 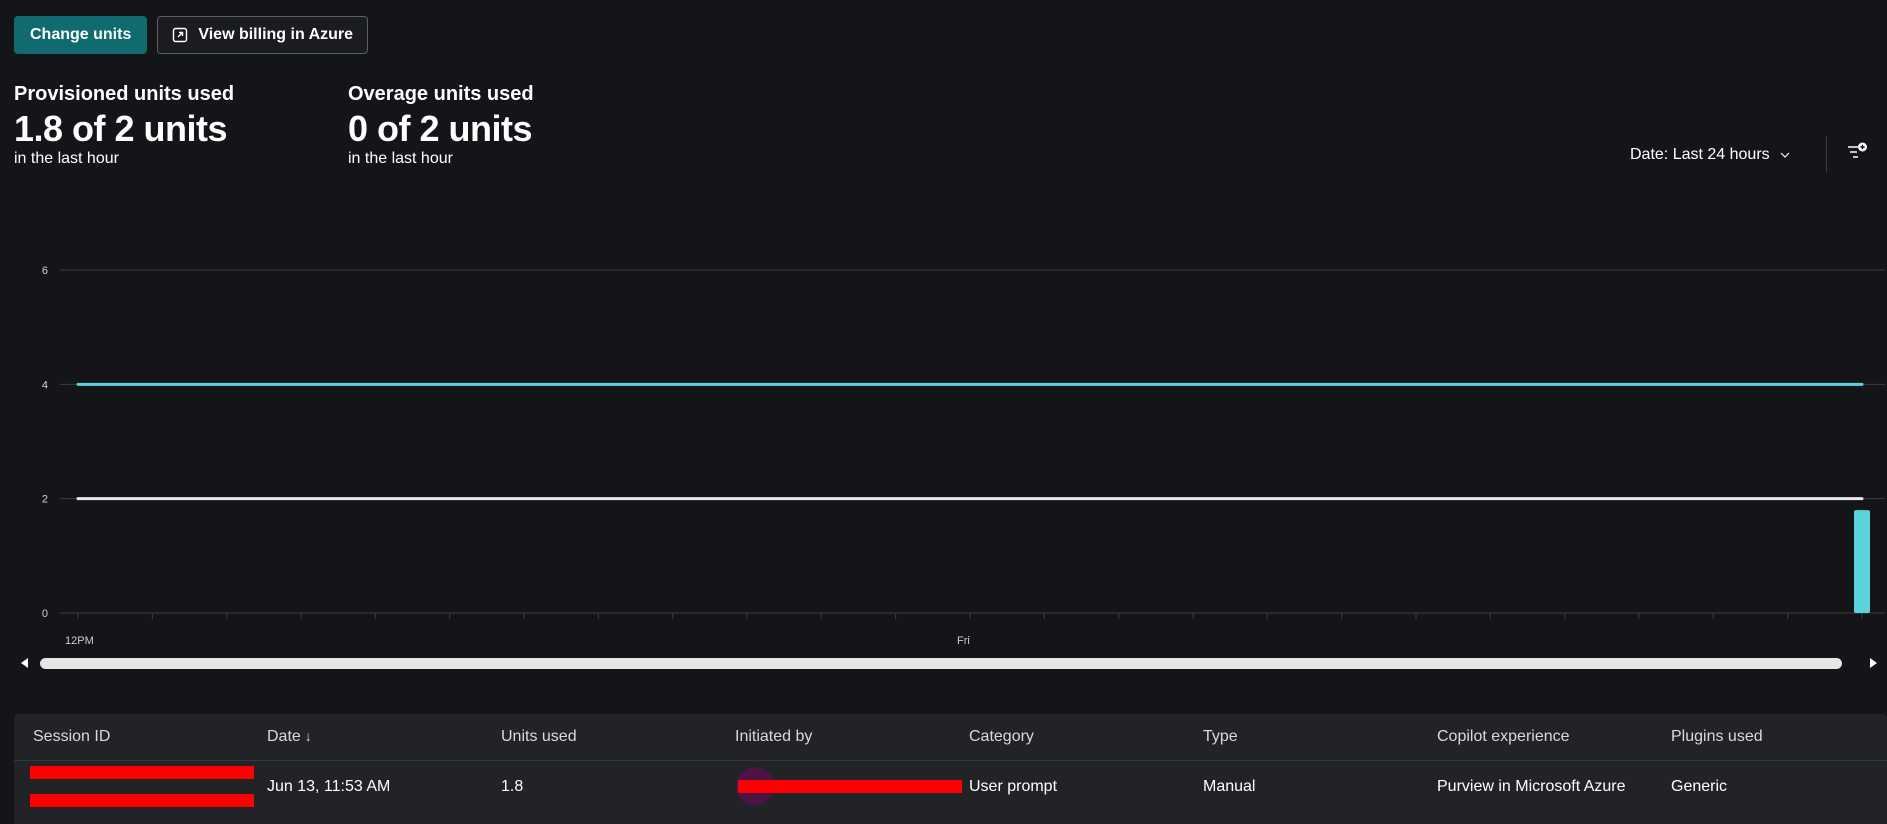 I want to click on cell-plugins: Generic, so click(x=1699, y=786).